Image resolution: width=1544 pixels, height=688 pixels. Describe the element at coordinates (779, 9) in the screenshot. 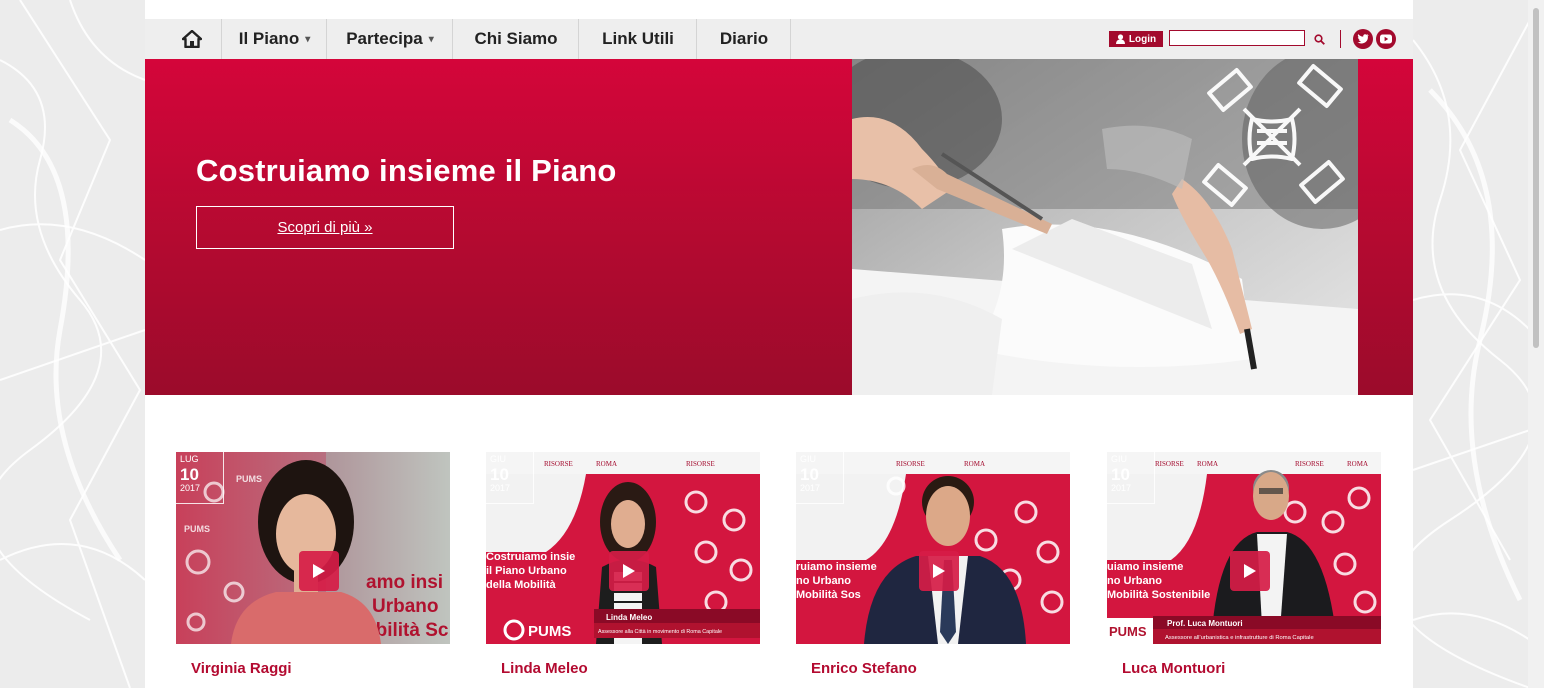

I see `top-strip` at that location.